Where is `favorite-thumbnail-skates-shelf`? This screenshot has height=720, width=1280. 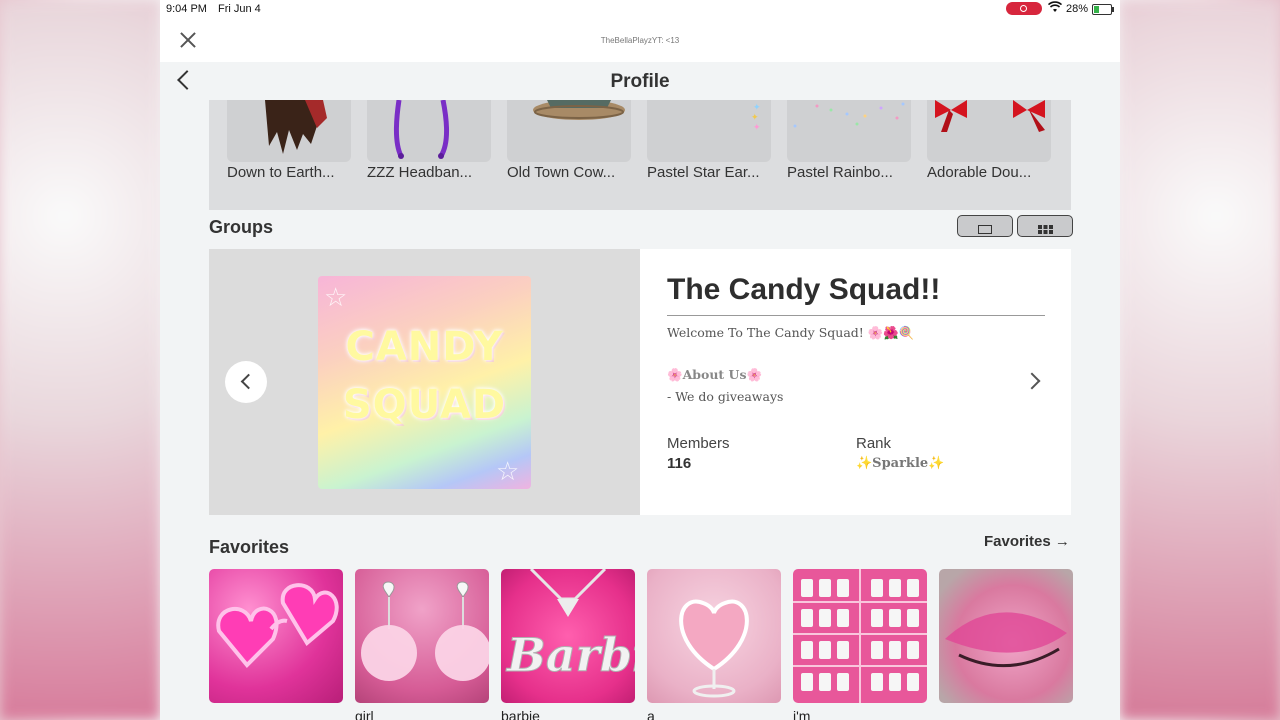 favorite-thumbnail-skates-shelf is located at coordinates (860, 636).